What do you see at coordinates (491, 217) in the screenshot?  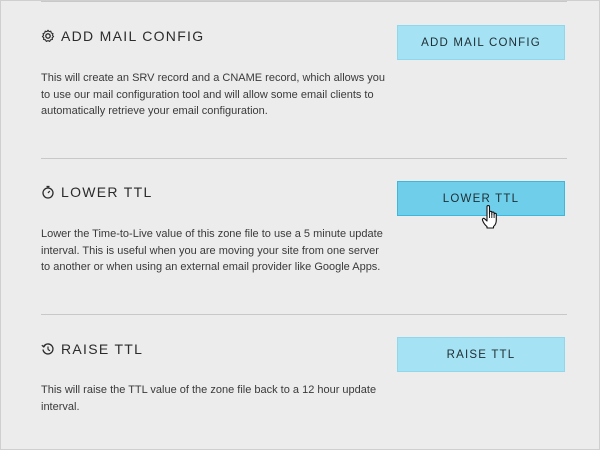 I see `hand-pointer-icon` at bounding box center [491, 217].